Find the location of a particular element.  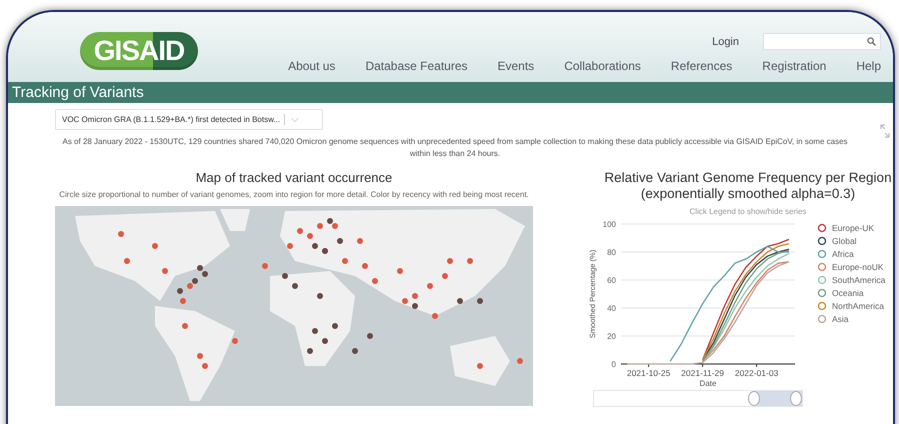

legend-hint: Click Legend to show/hide series is located at coordinates (748, 211).